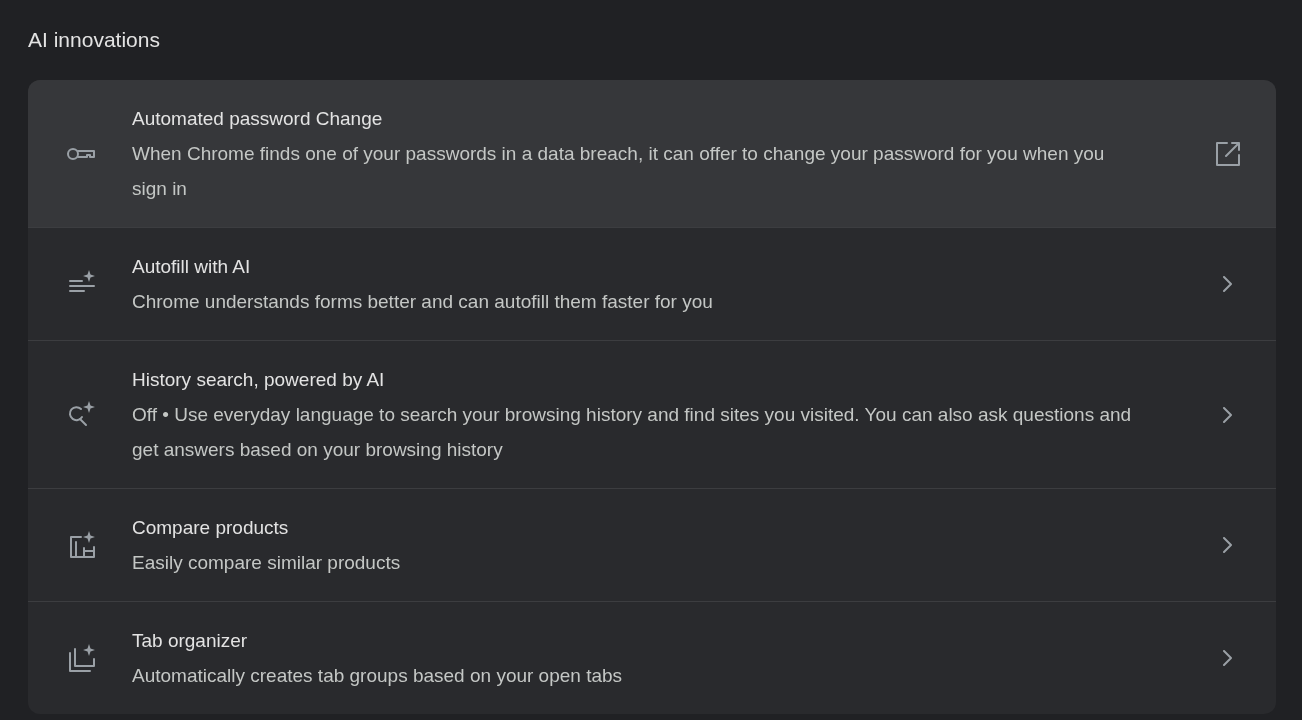 The height and width of the screenshot is (720, 1302). I want to click on setting-title: History search, powered by AI, so click(259, 380).